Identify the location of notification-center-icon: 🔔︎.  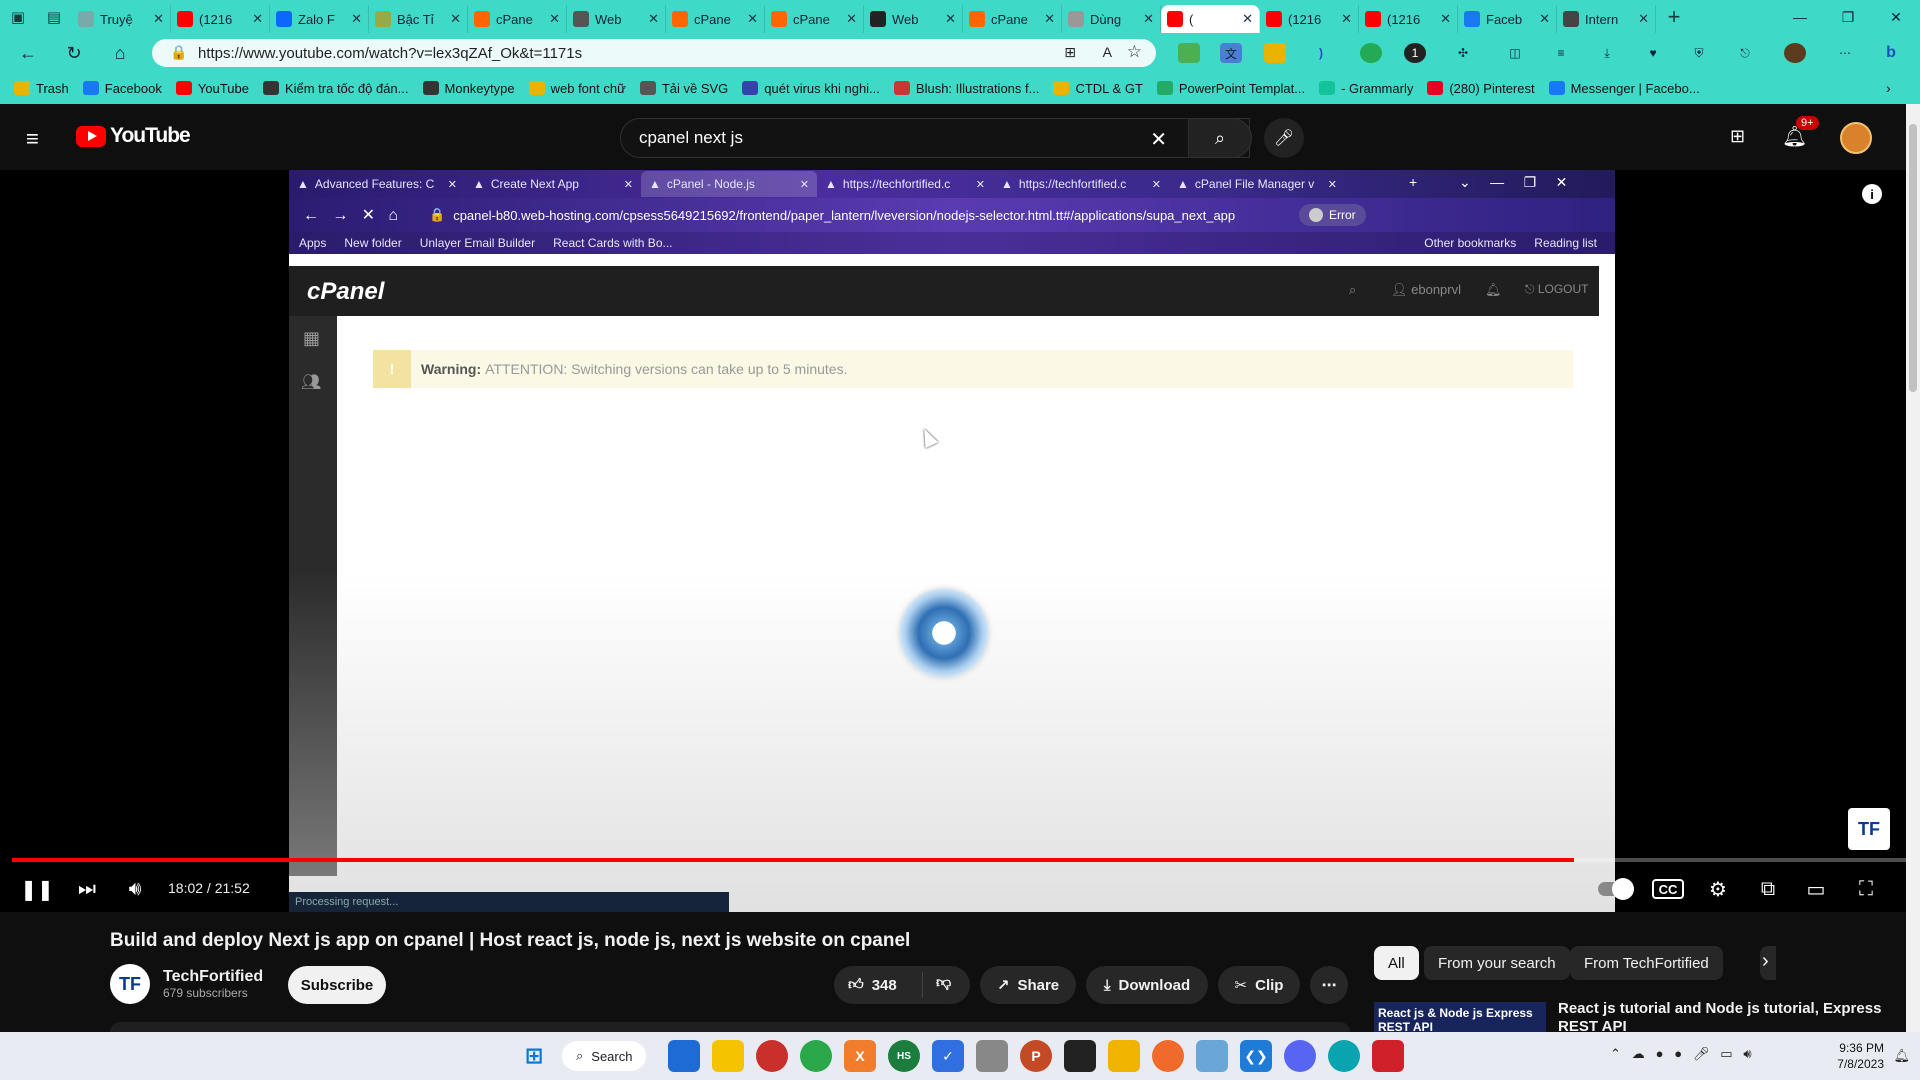
(1901, 1056).